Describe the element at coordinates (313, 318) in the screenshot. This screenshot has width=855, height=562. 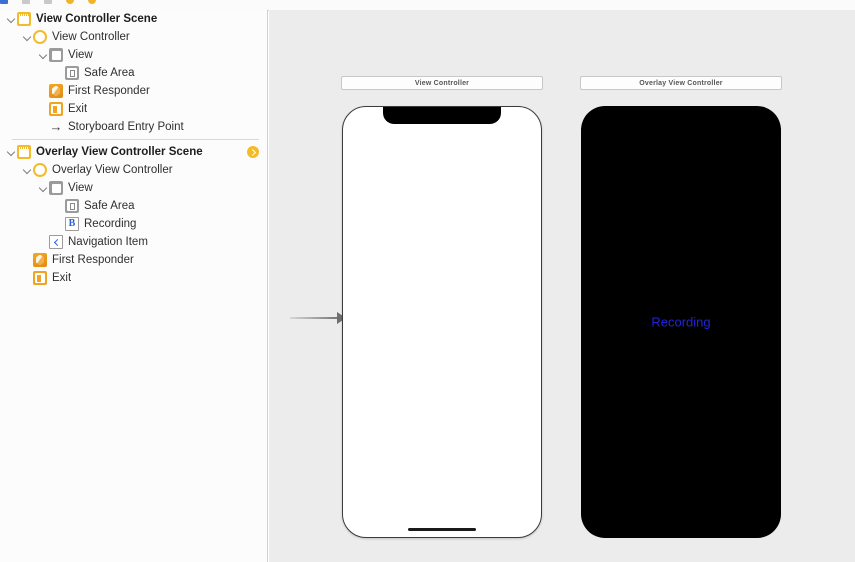
I see `arrow-shaft` at that location.